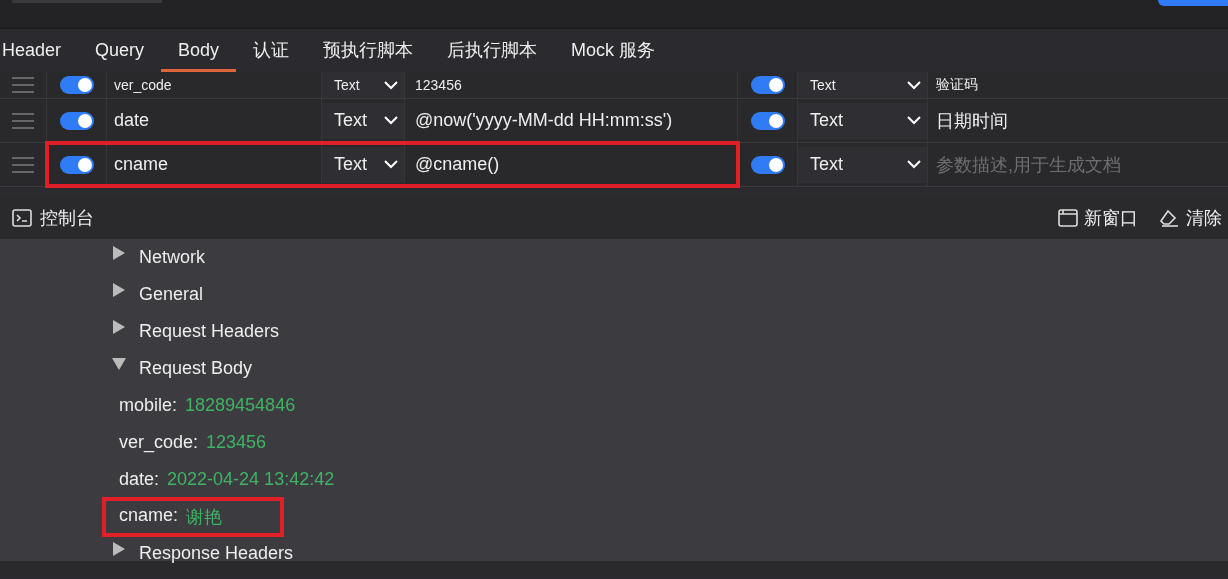 The height and width of the screenshot is (579, 1228). What do you see at coordinates (1170, 218) in the screenshot?
I see `eraser-icon` at bounding box center [1170, 218].